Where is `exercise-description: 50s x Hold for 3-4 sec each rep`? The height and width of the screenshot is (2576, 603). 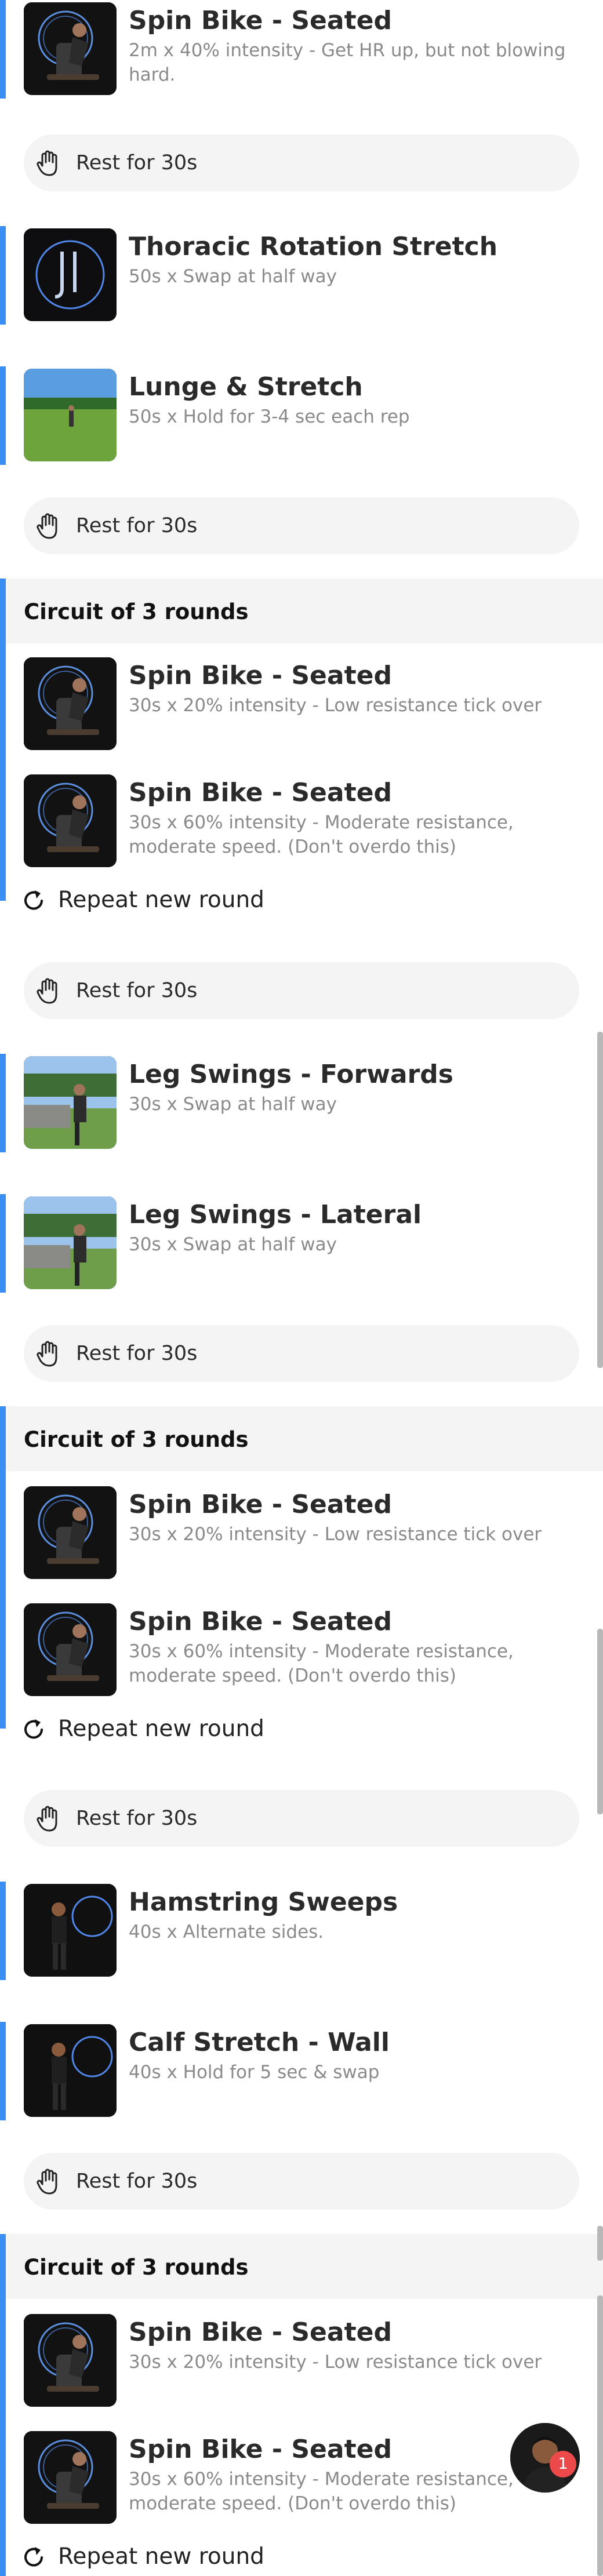
exercise-description: 50s x Hold for 3-4 sec each rep is located at coordinates (269, 417).